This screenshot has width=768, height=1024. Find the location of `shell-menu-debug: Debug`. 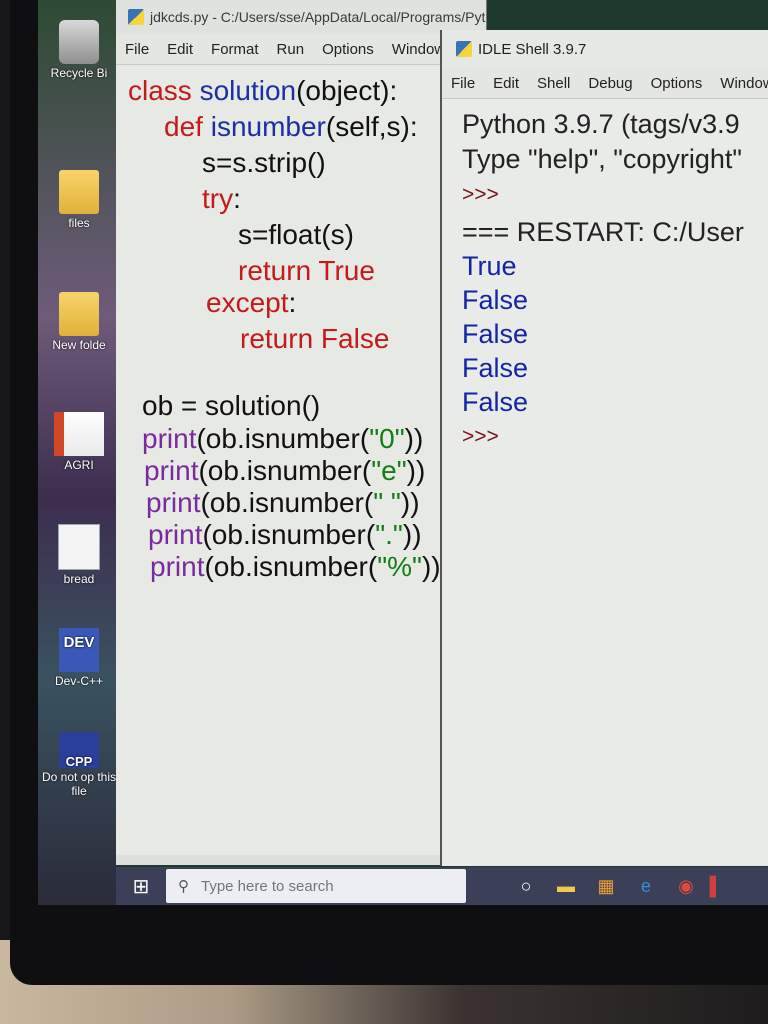

shell-menu-debug: Debug is located at coordinates (610, 83).